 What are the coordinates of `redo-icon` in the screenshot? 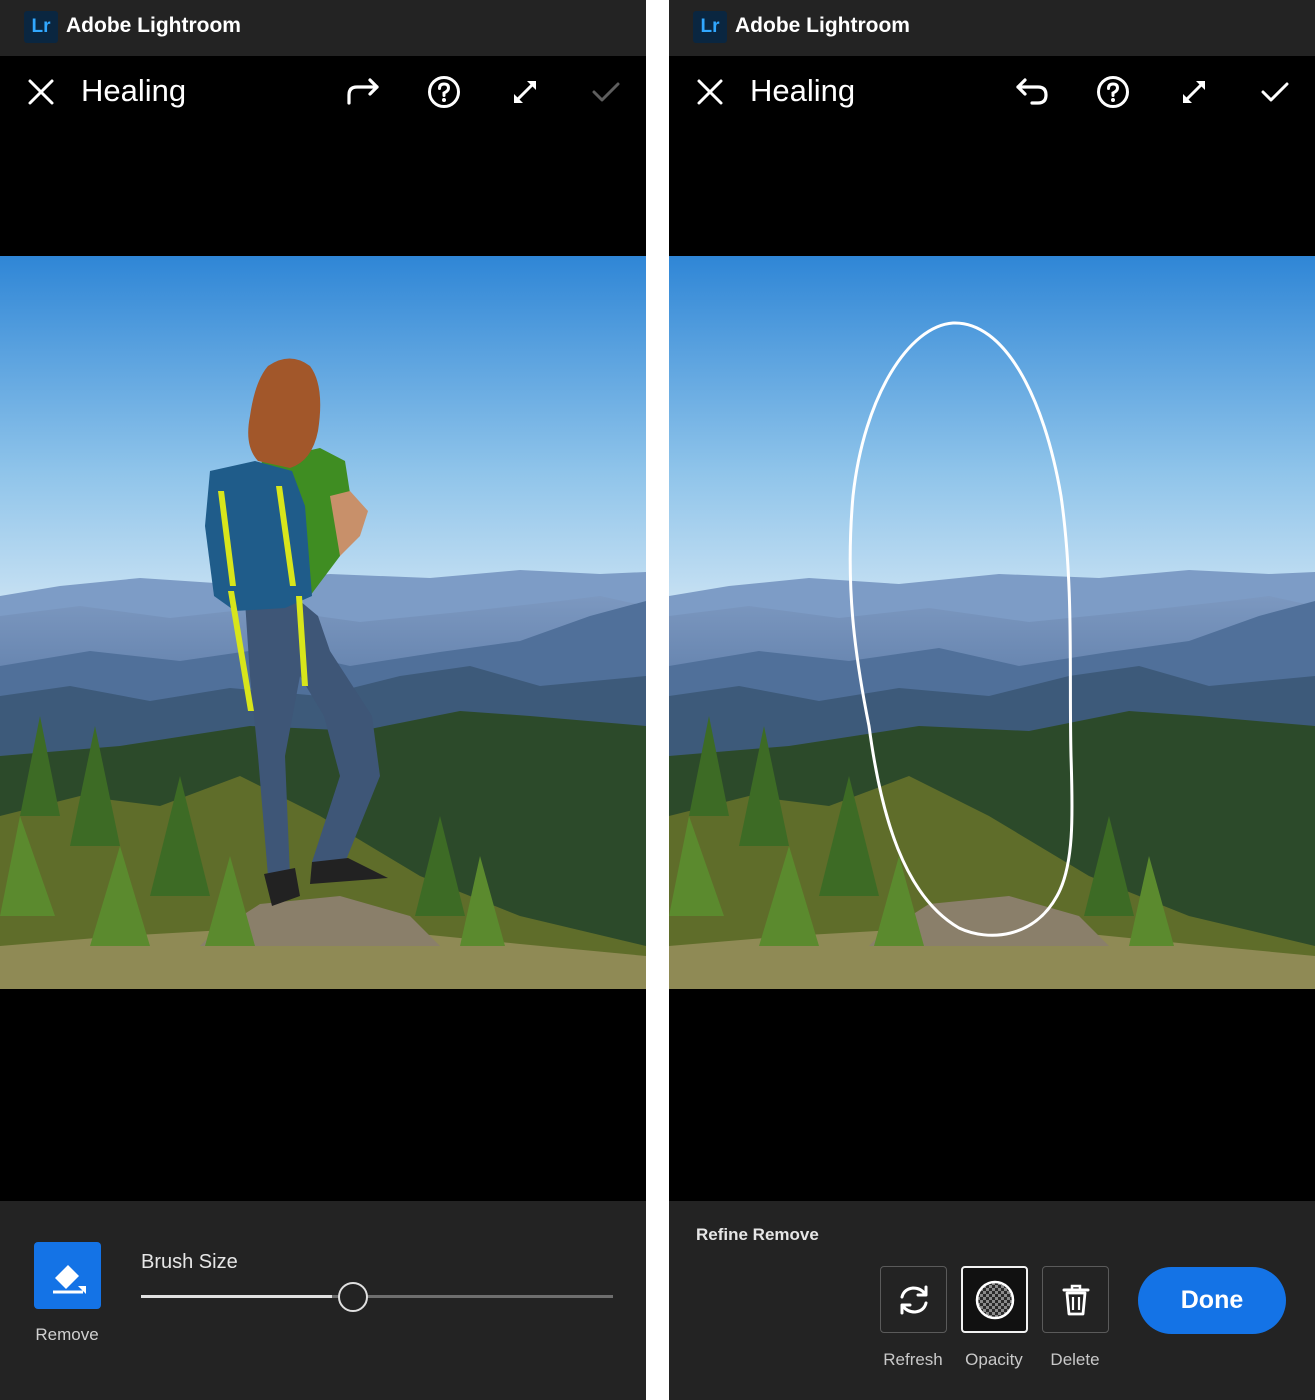 It's located at (363, 91).